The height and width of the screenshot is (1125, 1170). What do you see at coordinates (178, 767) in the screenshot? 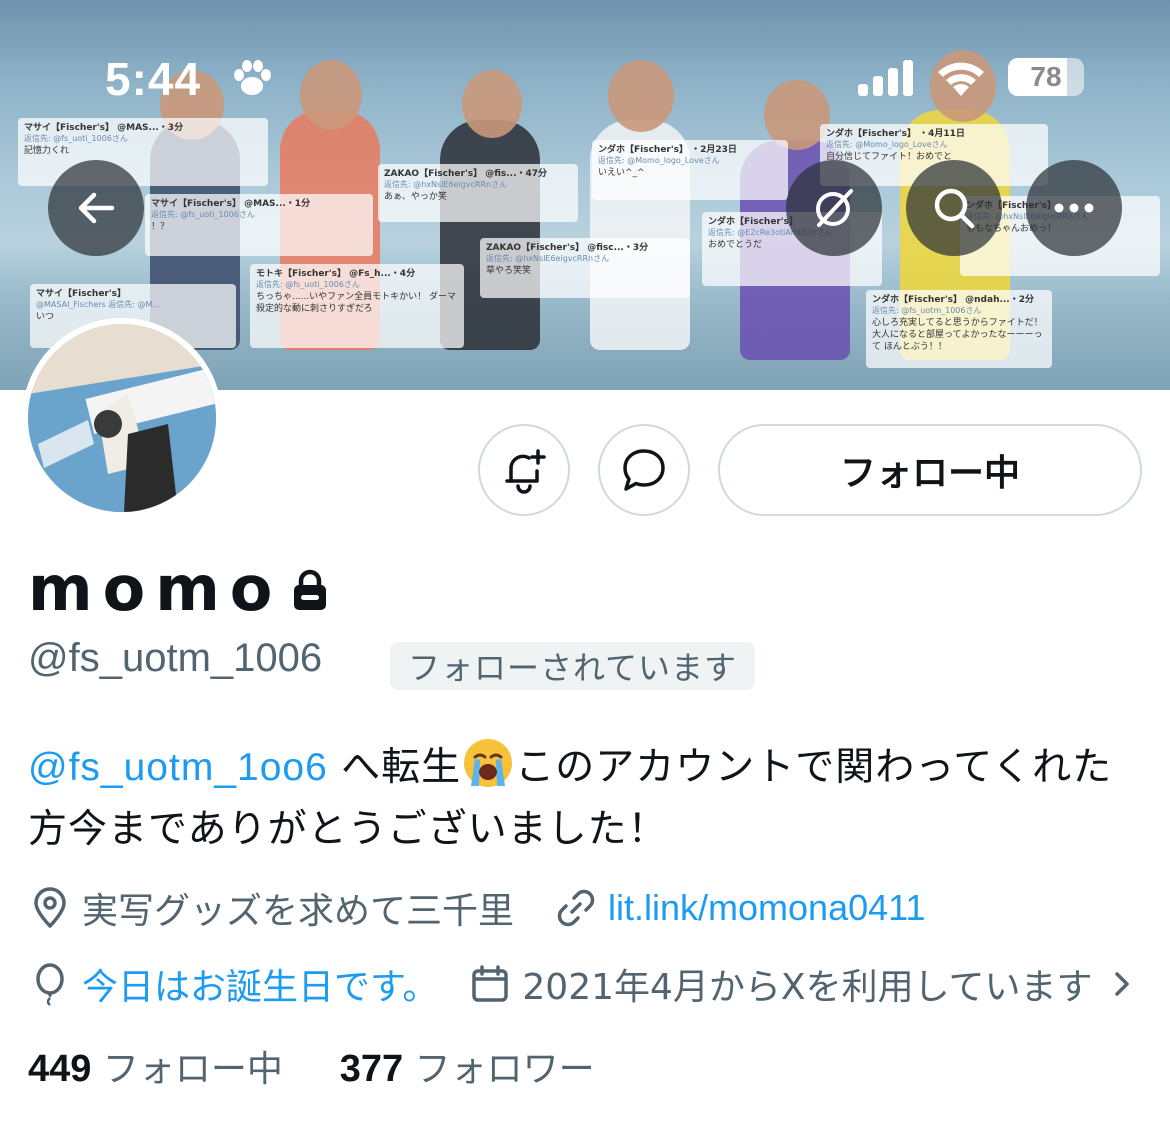
I see `bio-mention-link: @fs_uotm_1oo6` at bounding box center [178, 767].